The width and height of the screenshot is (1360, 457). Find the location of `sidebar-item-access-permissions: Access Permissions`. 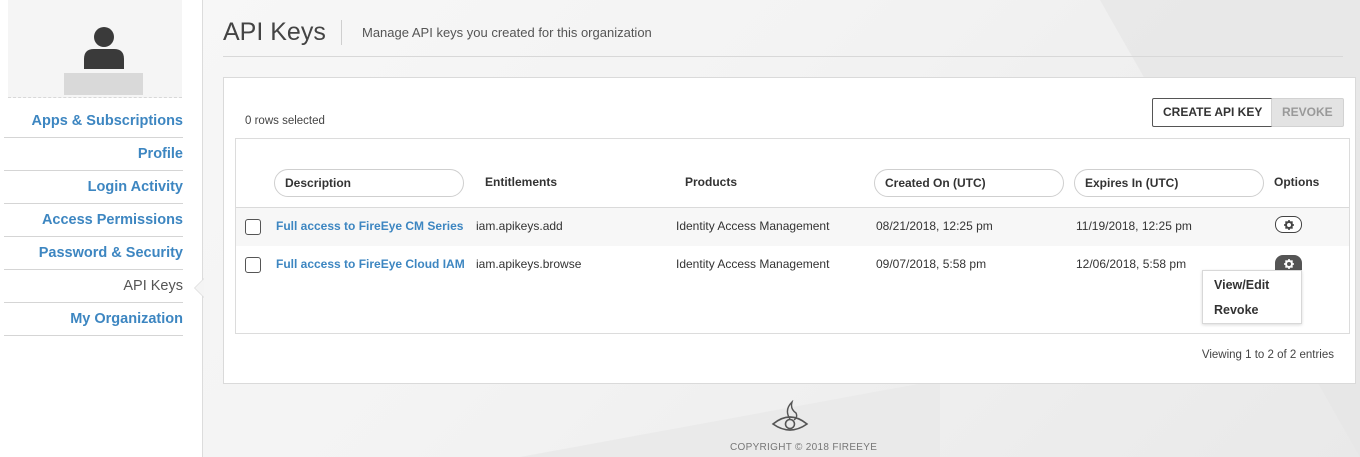

sidebar-item-access-permissions: Access Permissions is located at coordinates (93, 220).